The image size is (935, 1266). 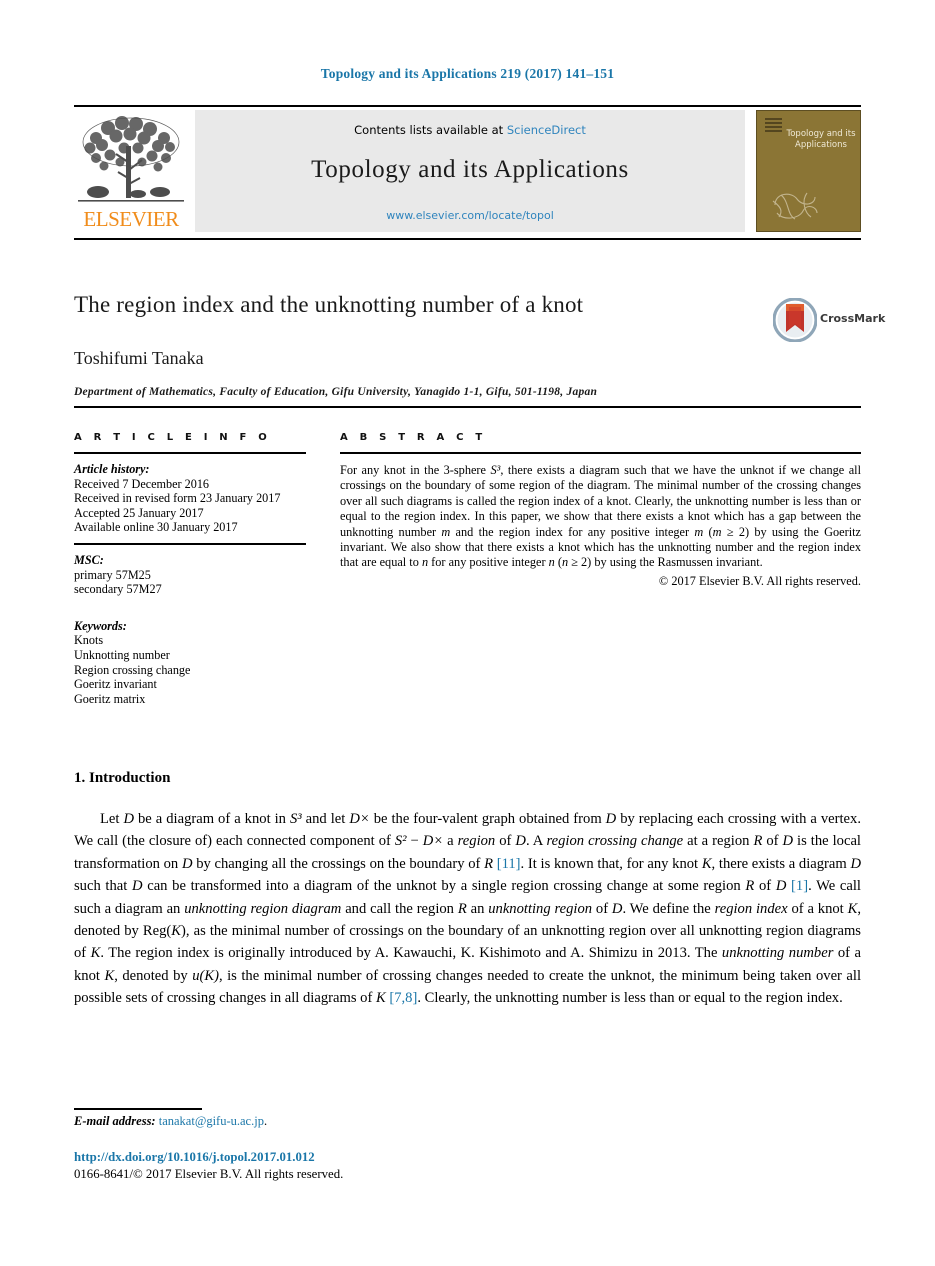 What do you see at coordinates (795, 206) in the screenshot?
I see `cover-knot-icon` at bounding box center [795, 206].